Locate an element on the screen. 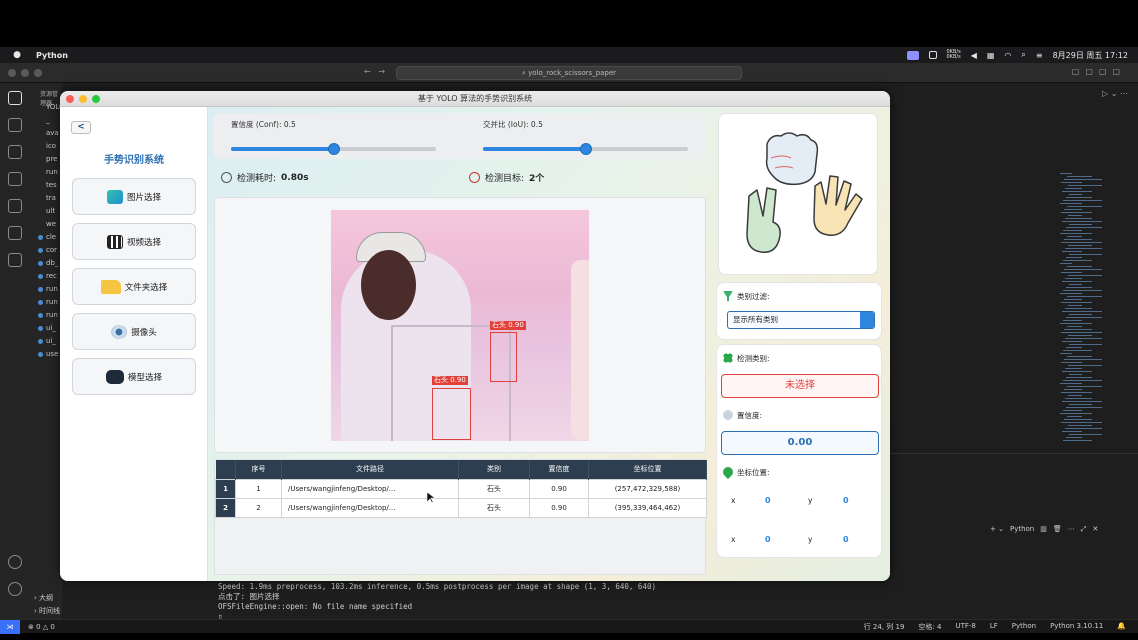  corner-cell is located at coordinates (225, 469).